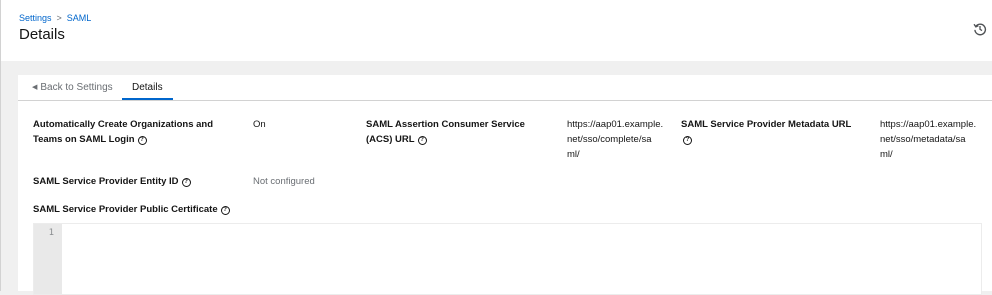 The width and height of the screenshot is (992, 295). Describe the element at coordinates (147, 91) in the screenshot. I see `tab-details: Details` at that location.